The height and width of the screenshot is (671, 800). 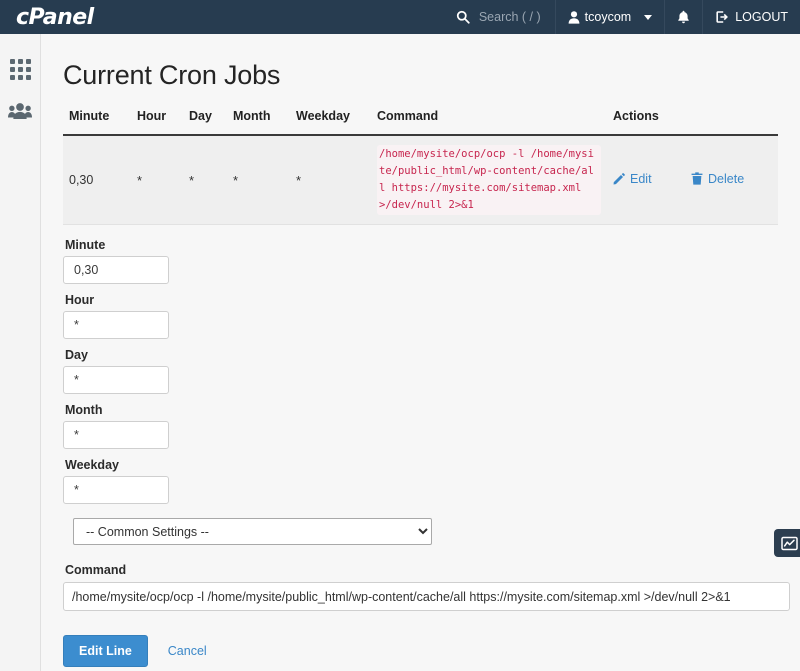 I want to click on delete-label: Delete, so click(x=726, y=178).